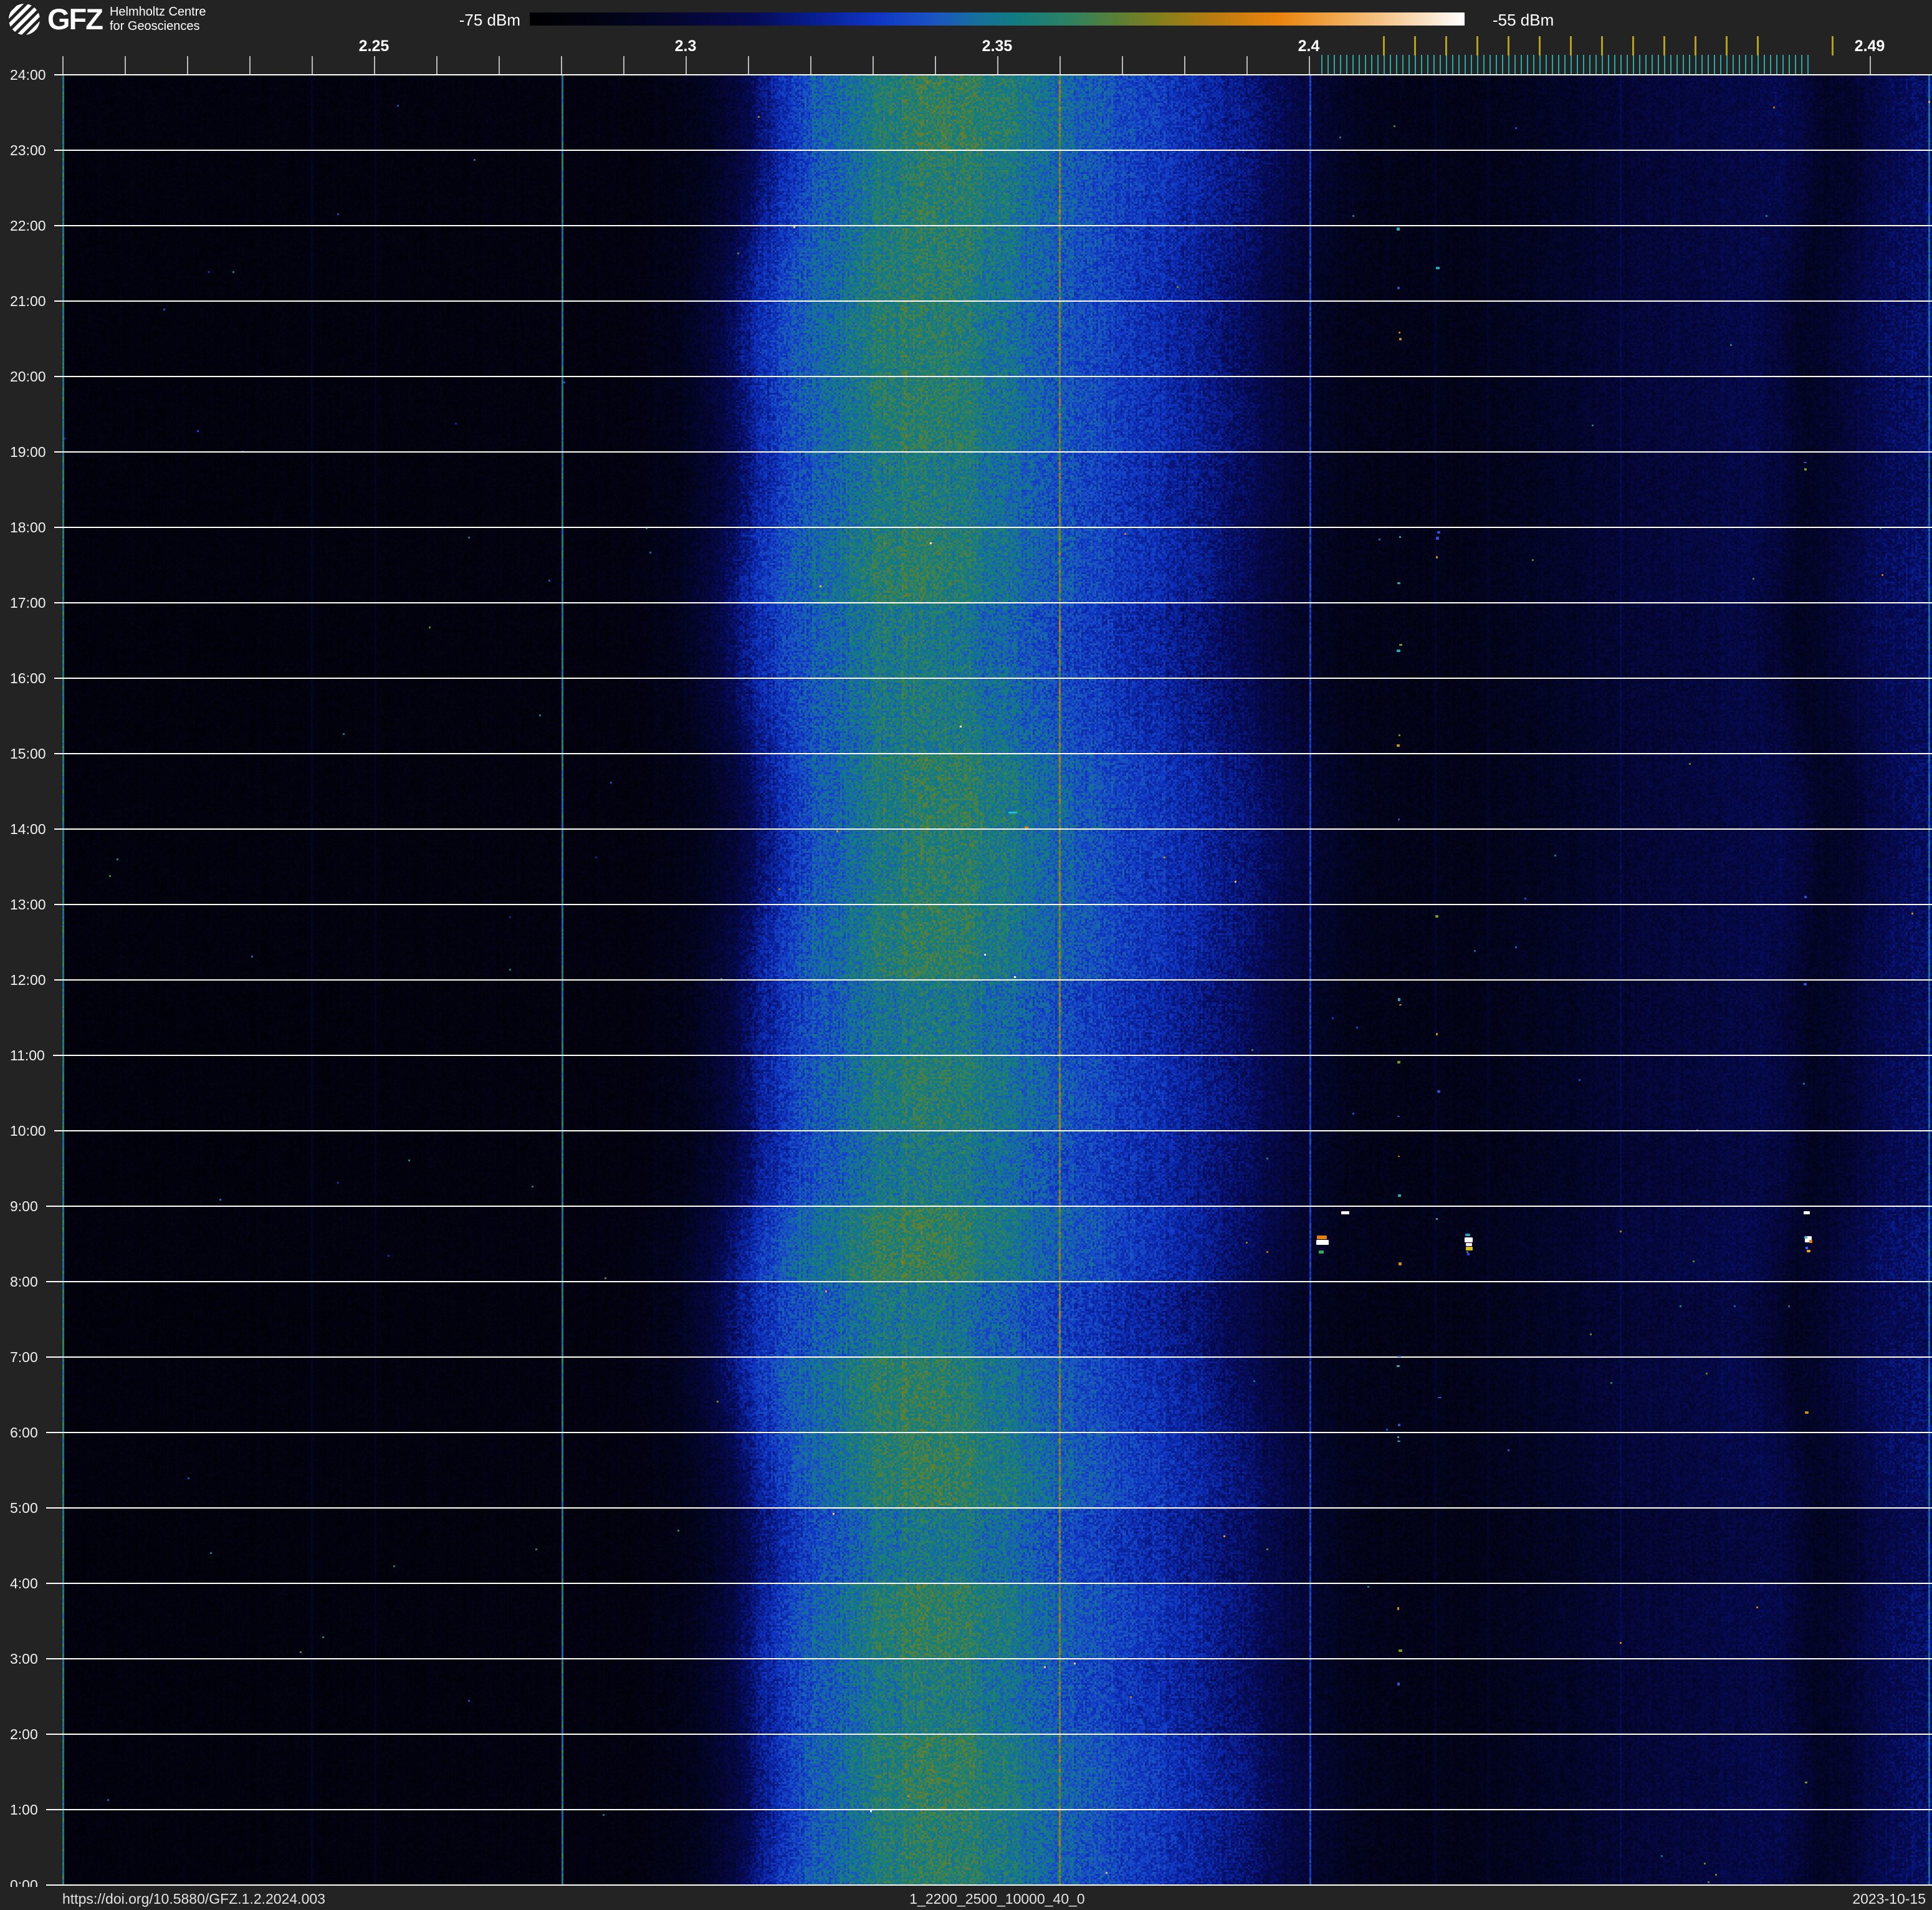 The height and width of the screenshot is (1910, 1932). Describe the element at coordinates (28, 376) in the screenshot. I see `time-label: 20:00` at that location.